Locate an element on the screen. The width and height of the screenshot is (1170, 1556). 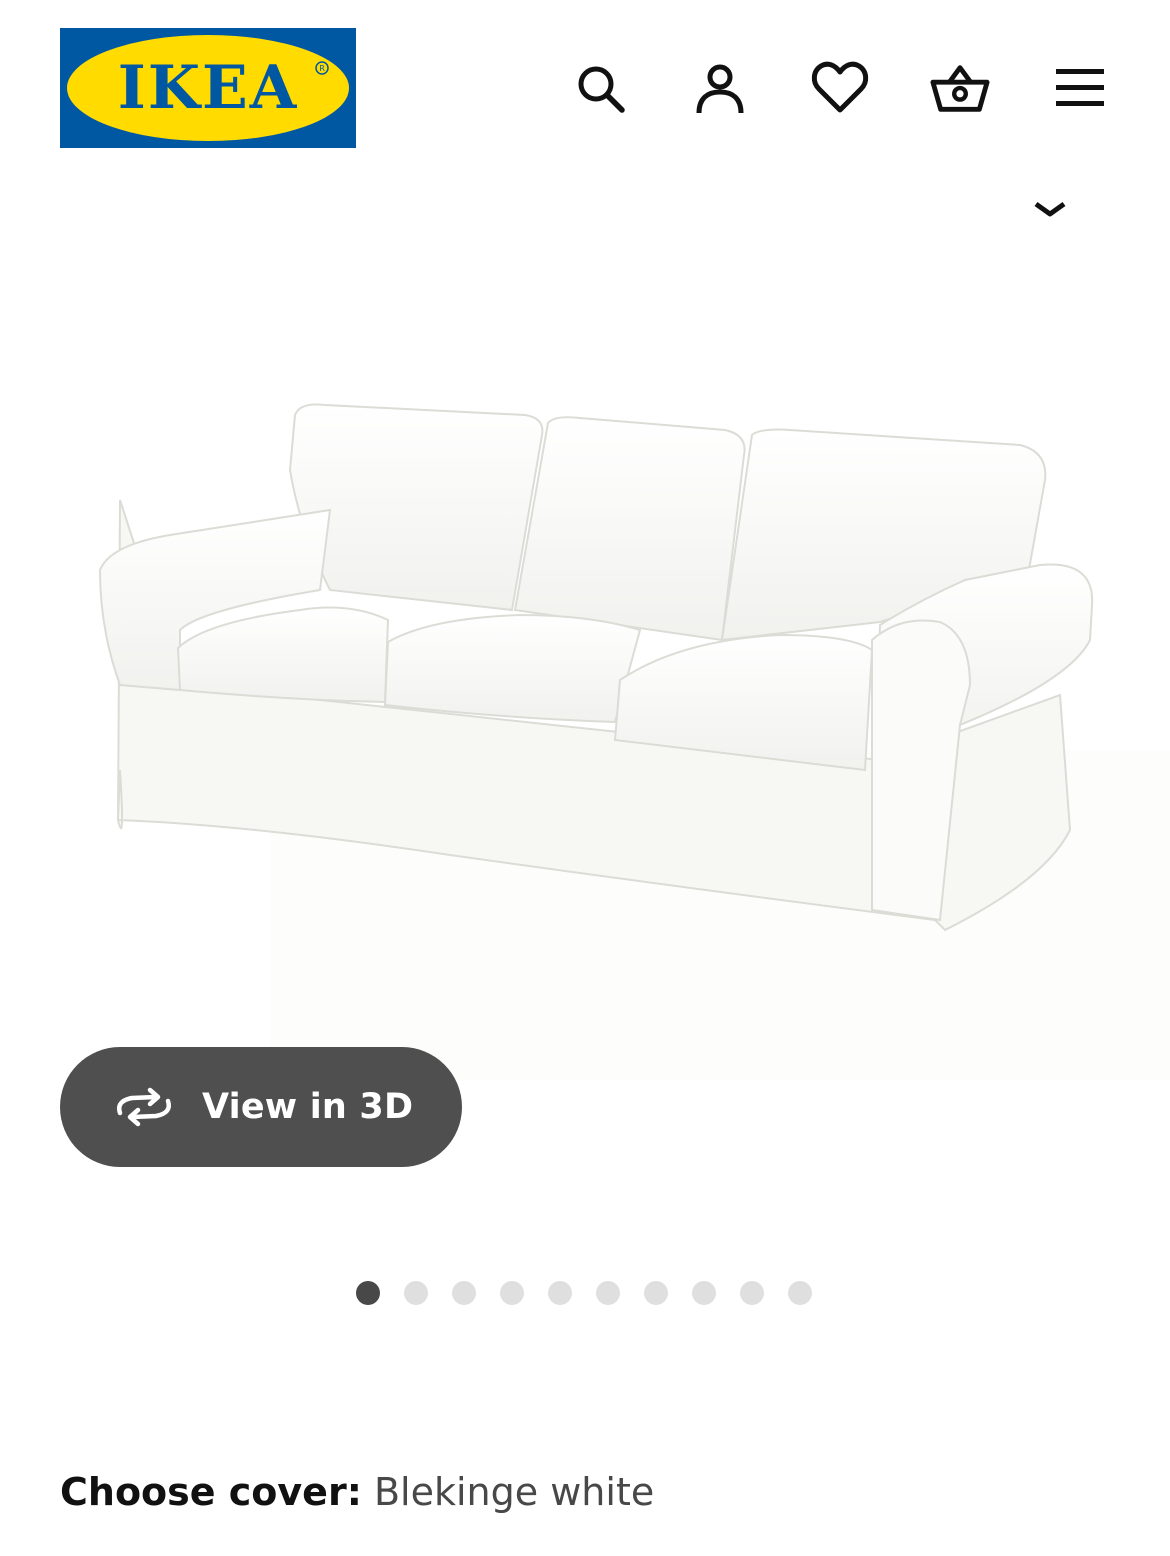
menu-icon is located at coordinates (1080, 88).